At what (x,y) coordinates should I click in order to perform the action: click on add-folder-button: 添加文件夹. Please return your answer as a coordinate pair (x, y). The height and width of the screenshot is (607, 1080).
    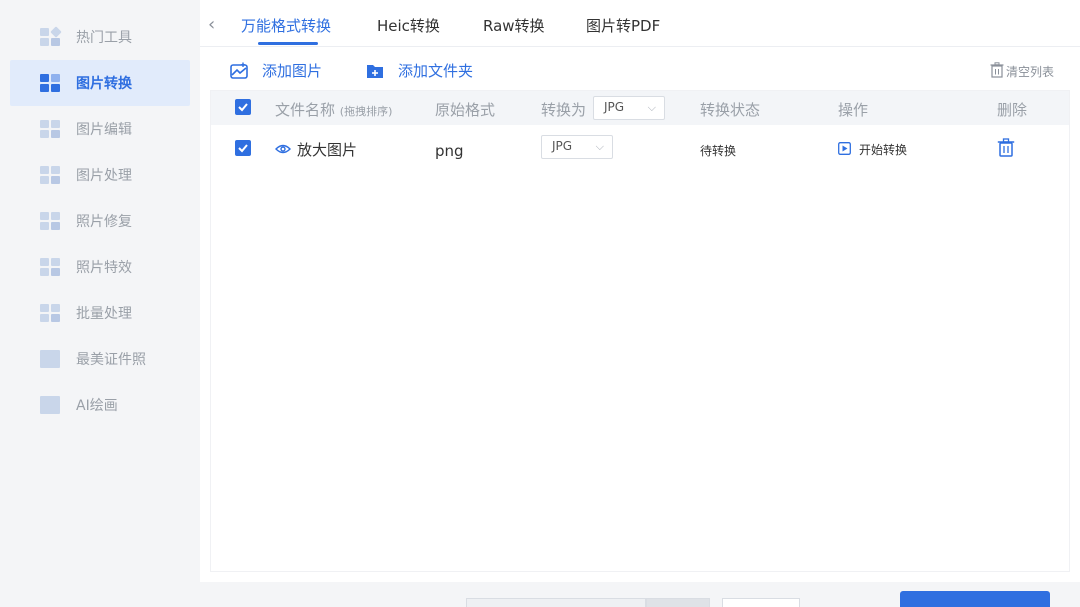
    Looking at the image, I should click on (419, 70).